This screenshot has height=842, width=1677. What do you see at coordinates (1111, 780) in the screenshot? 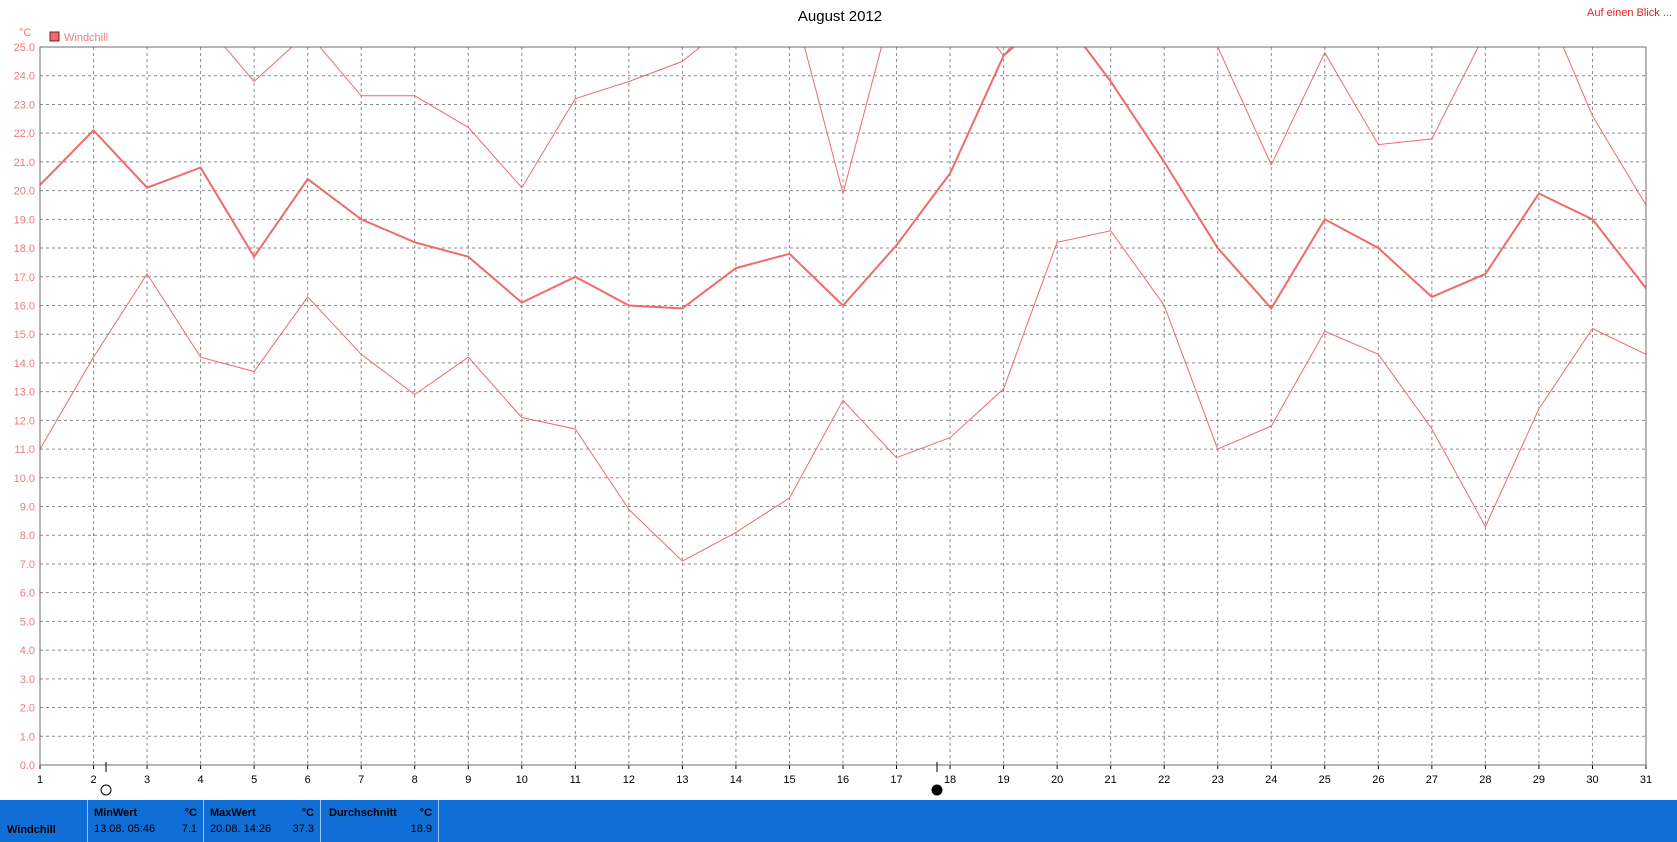
I see `x-tick-label: 21` at bounding box center [1111, 780].